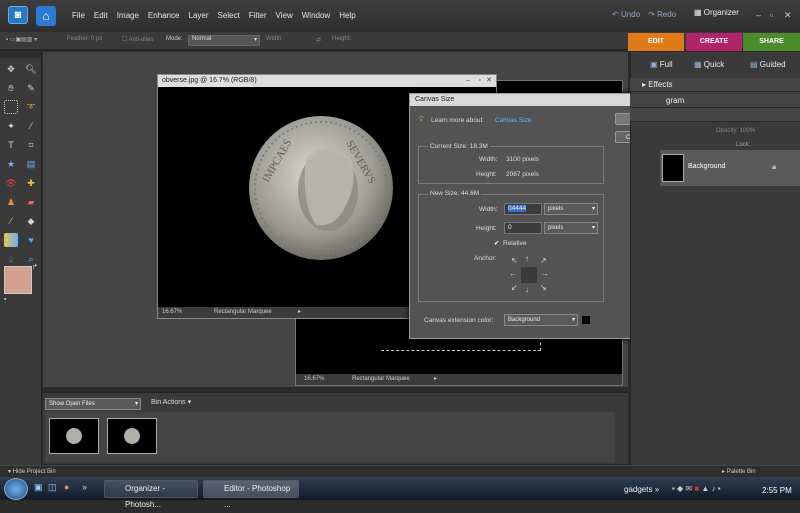 Image resolution: width=800 pixels, height=513 pixels. I want to click on antialias-checkbox: ☐ Anti-alias, so click(137, 39).